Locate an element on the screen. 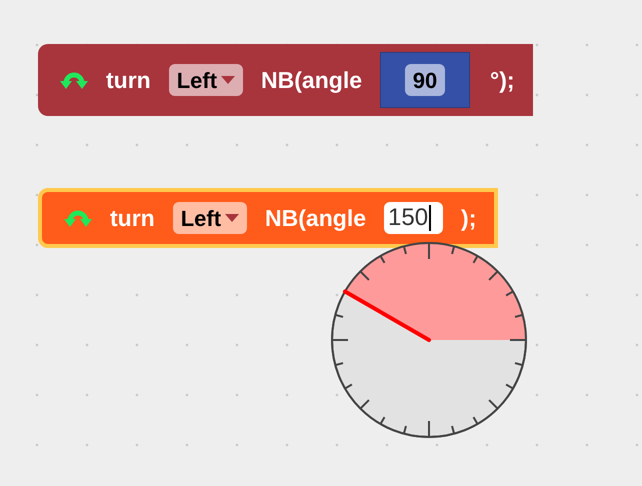 This screenshot has height=486, width=642. block-label: °); is located at coordinates (502, 80).